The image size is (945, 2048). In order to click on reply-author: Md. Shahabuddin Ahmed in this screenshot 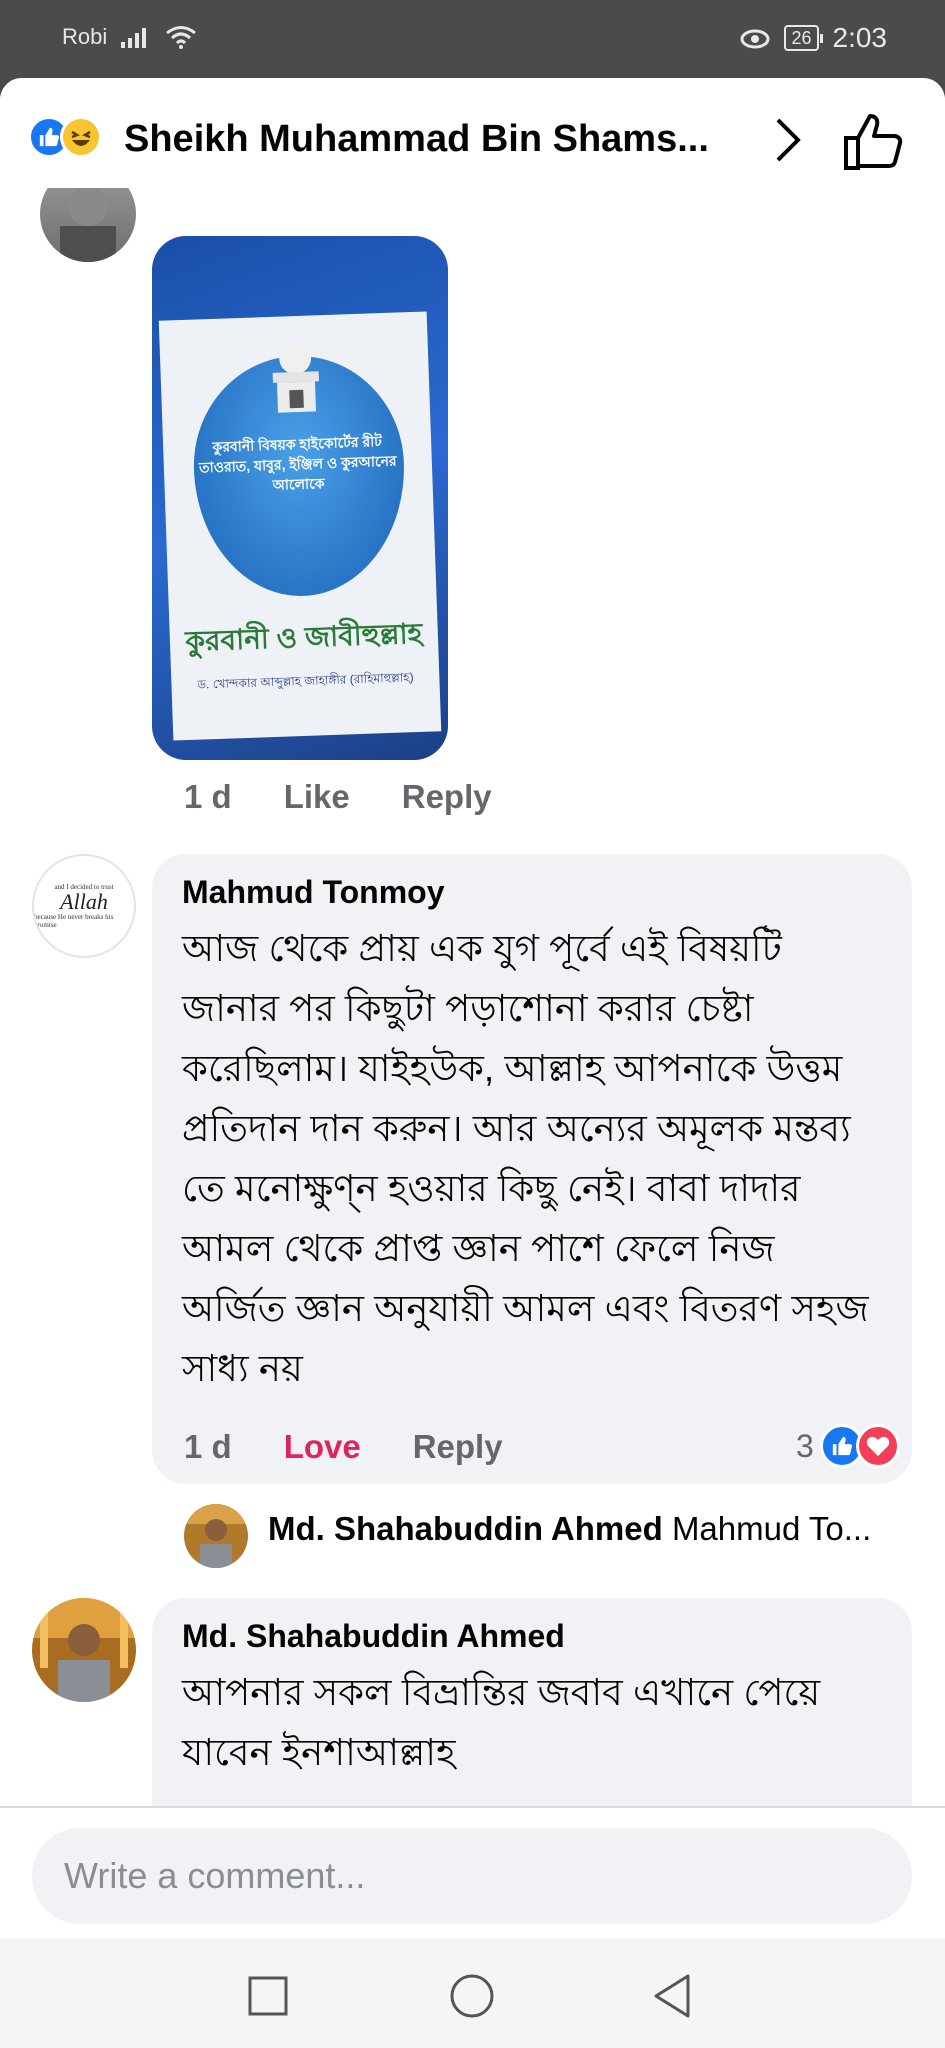, I will do `click(465, 1528)`.